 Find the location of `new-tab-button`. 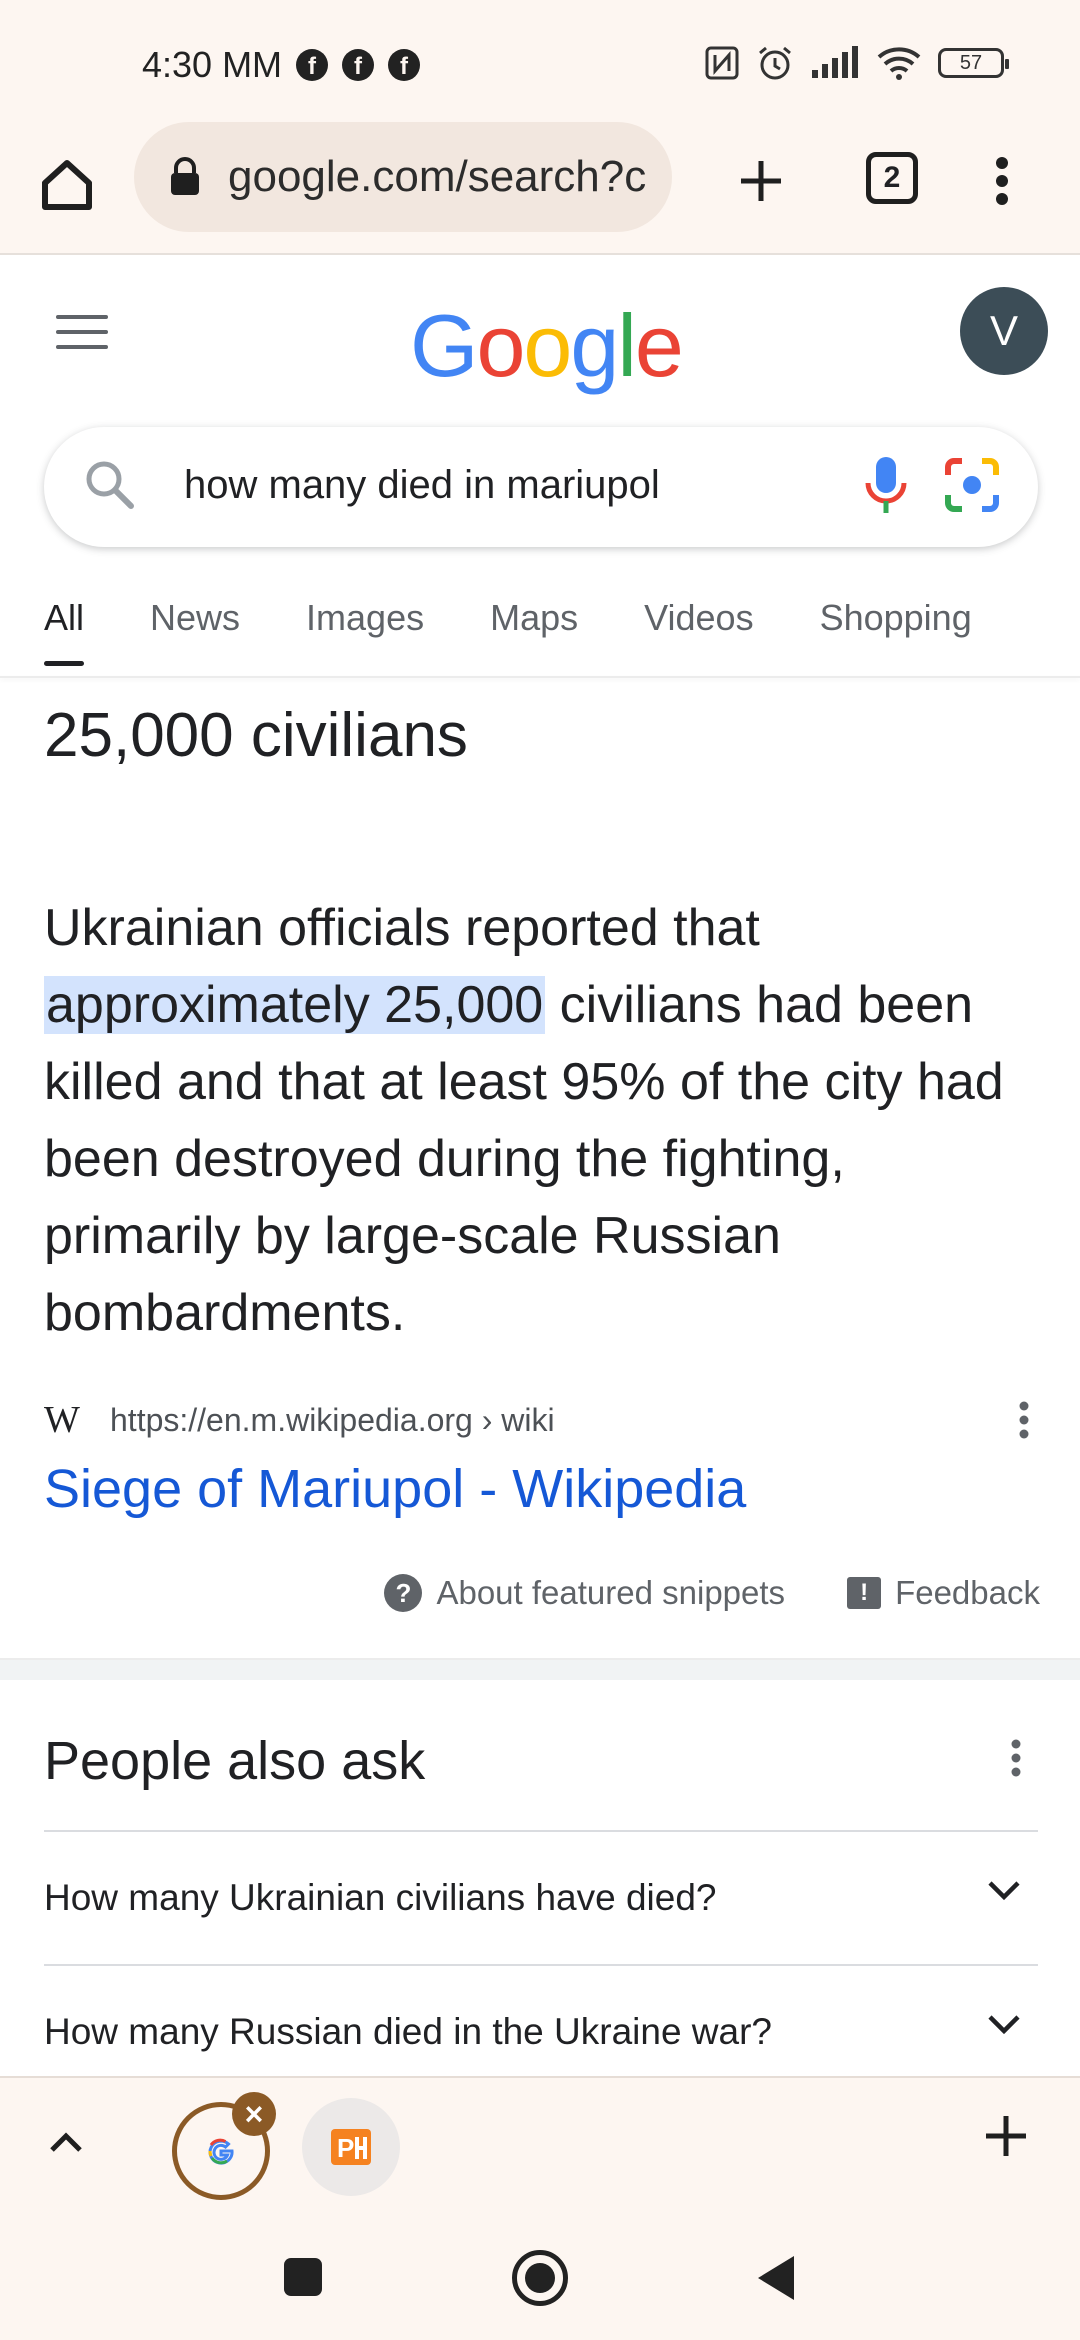

new-tab-button is located at coordinates (761, 181).